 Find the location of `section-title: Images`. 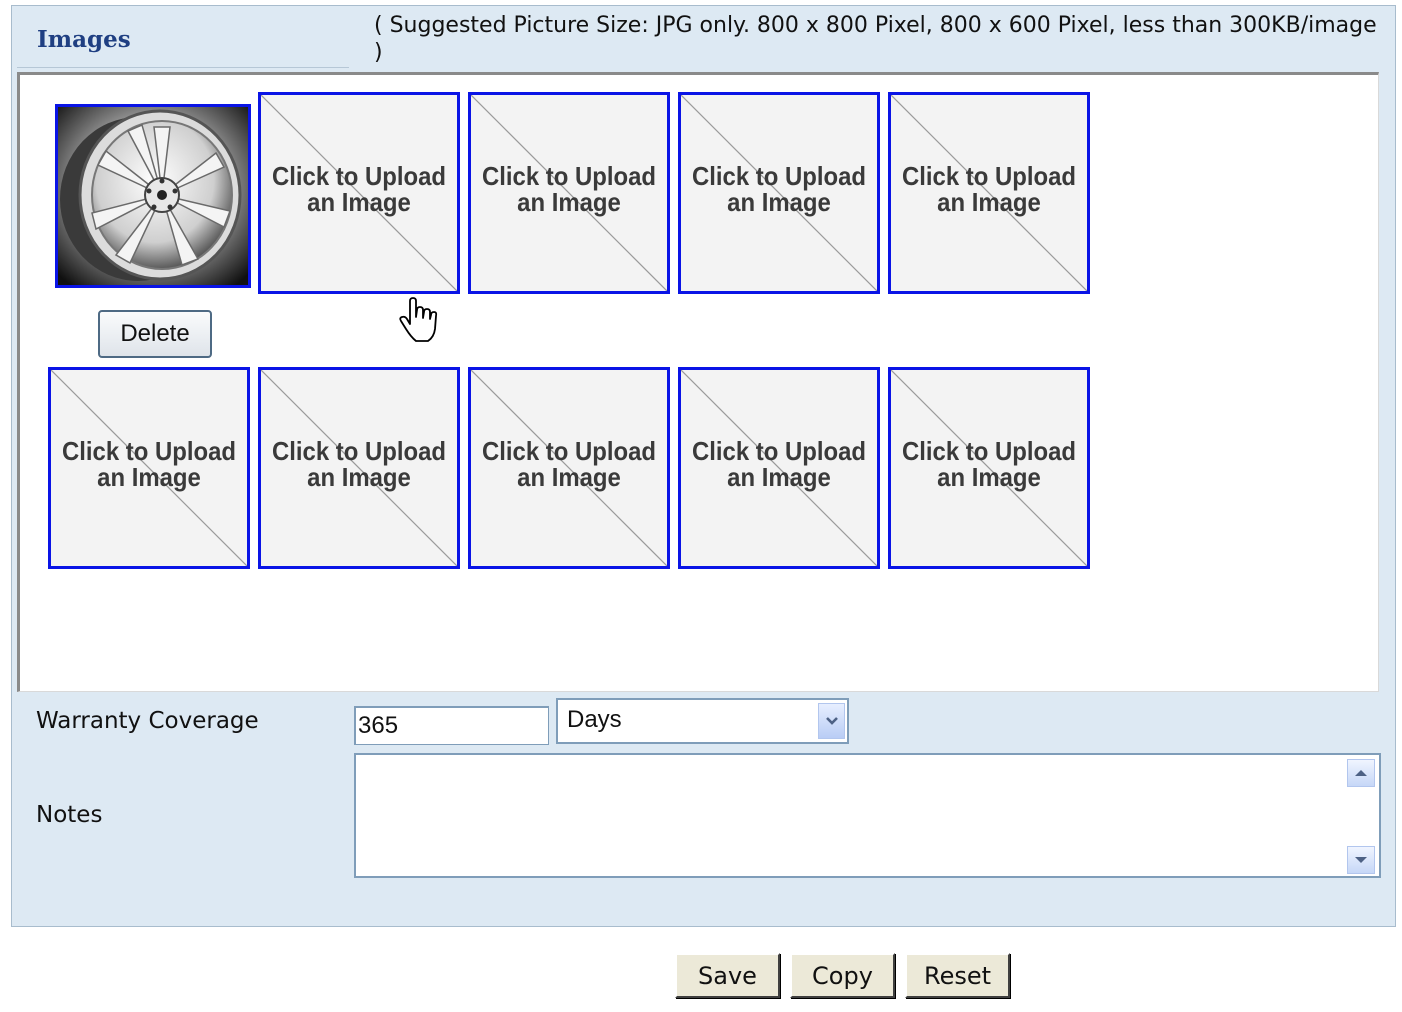

section-title: Images is located at coordinates (84, 39).